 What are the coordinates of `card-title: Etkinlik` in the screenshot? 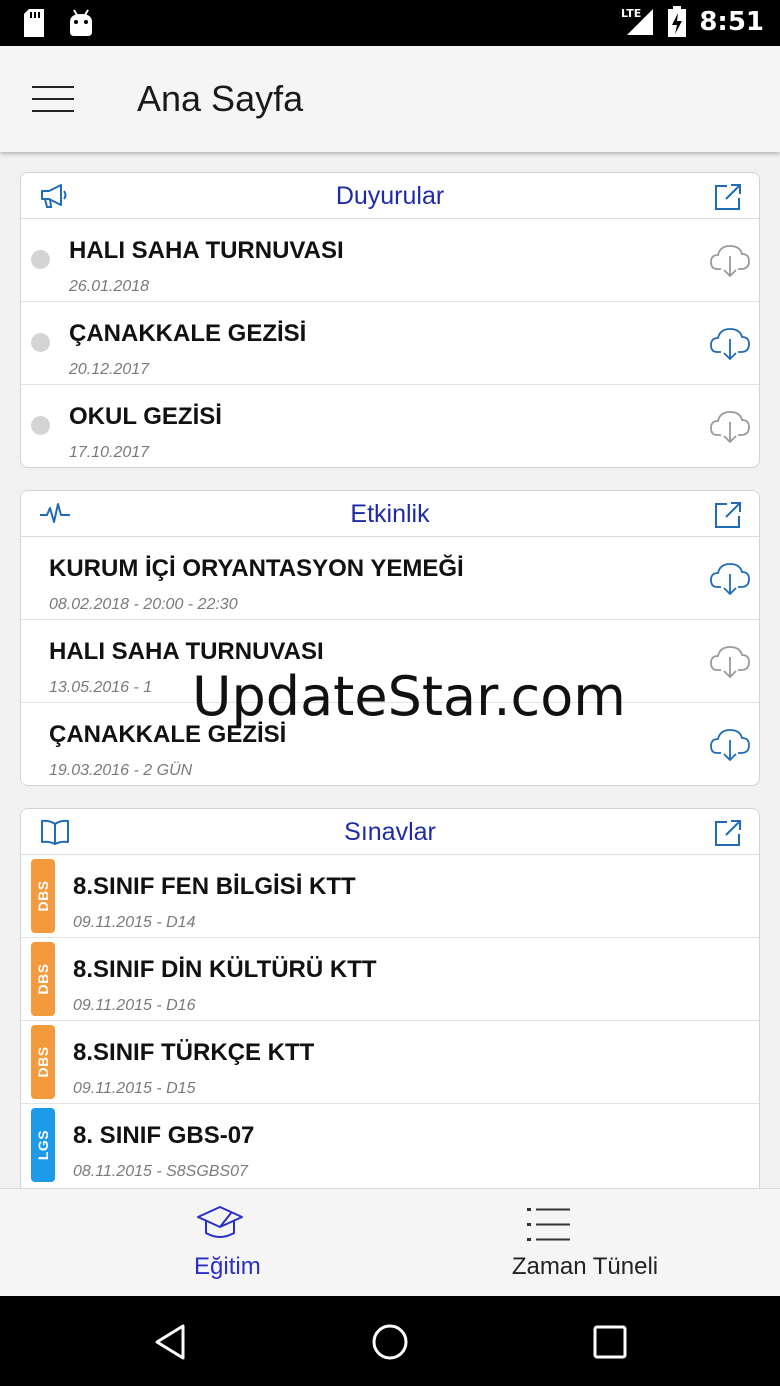 It's located at (390, 514).